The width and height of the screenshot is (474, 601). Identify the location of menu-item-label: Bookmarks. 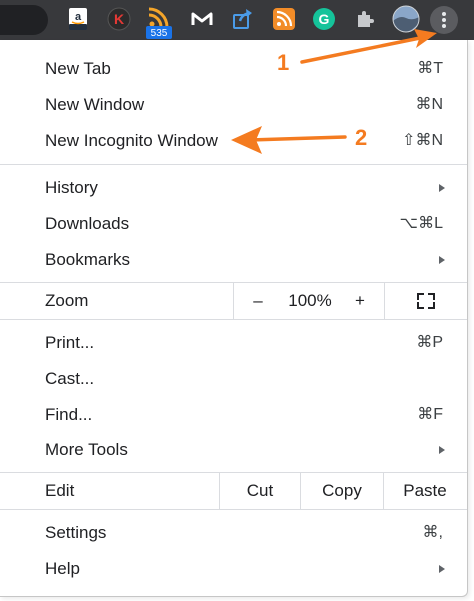
(88, 259).